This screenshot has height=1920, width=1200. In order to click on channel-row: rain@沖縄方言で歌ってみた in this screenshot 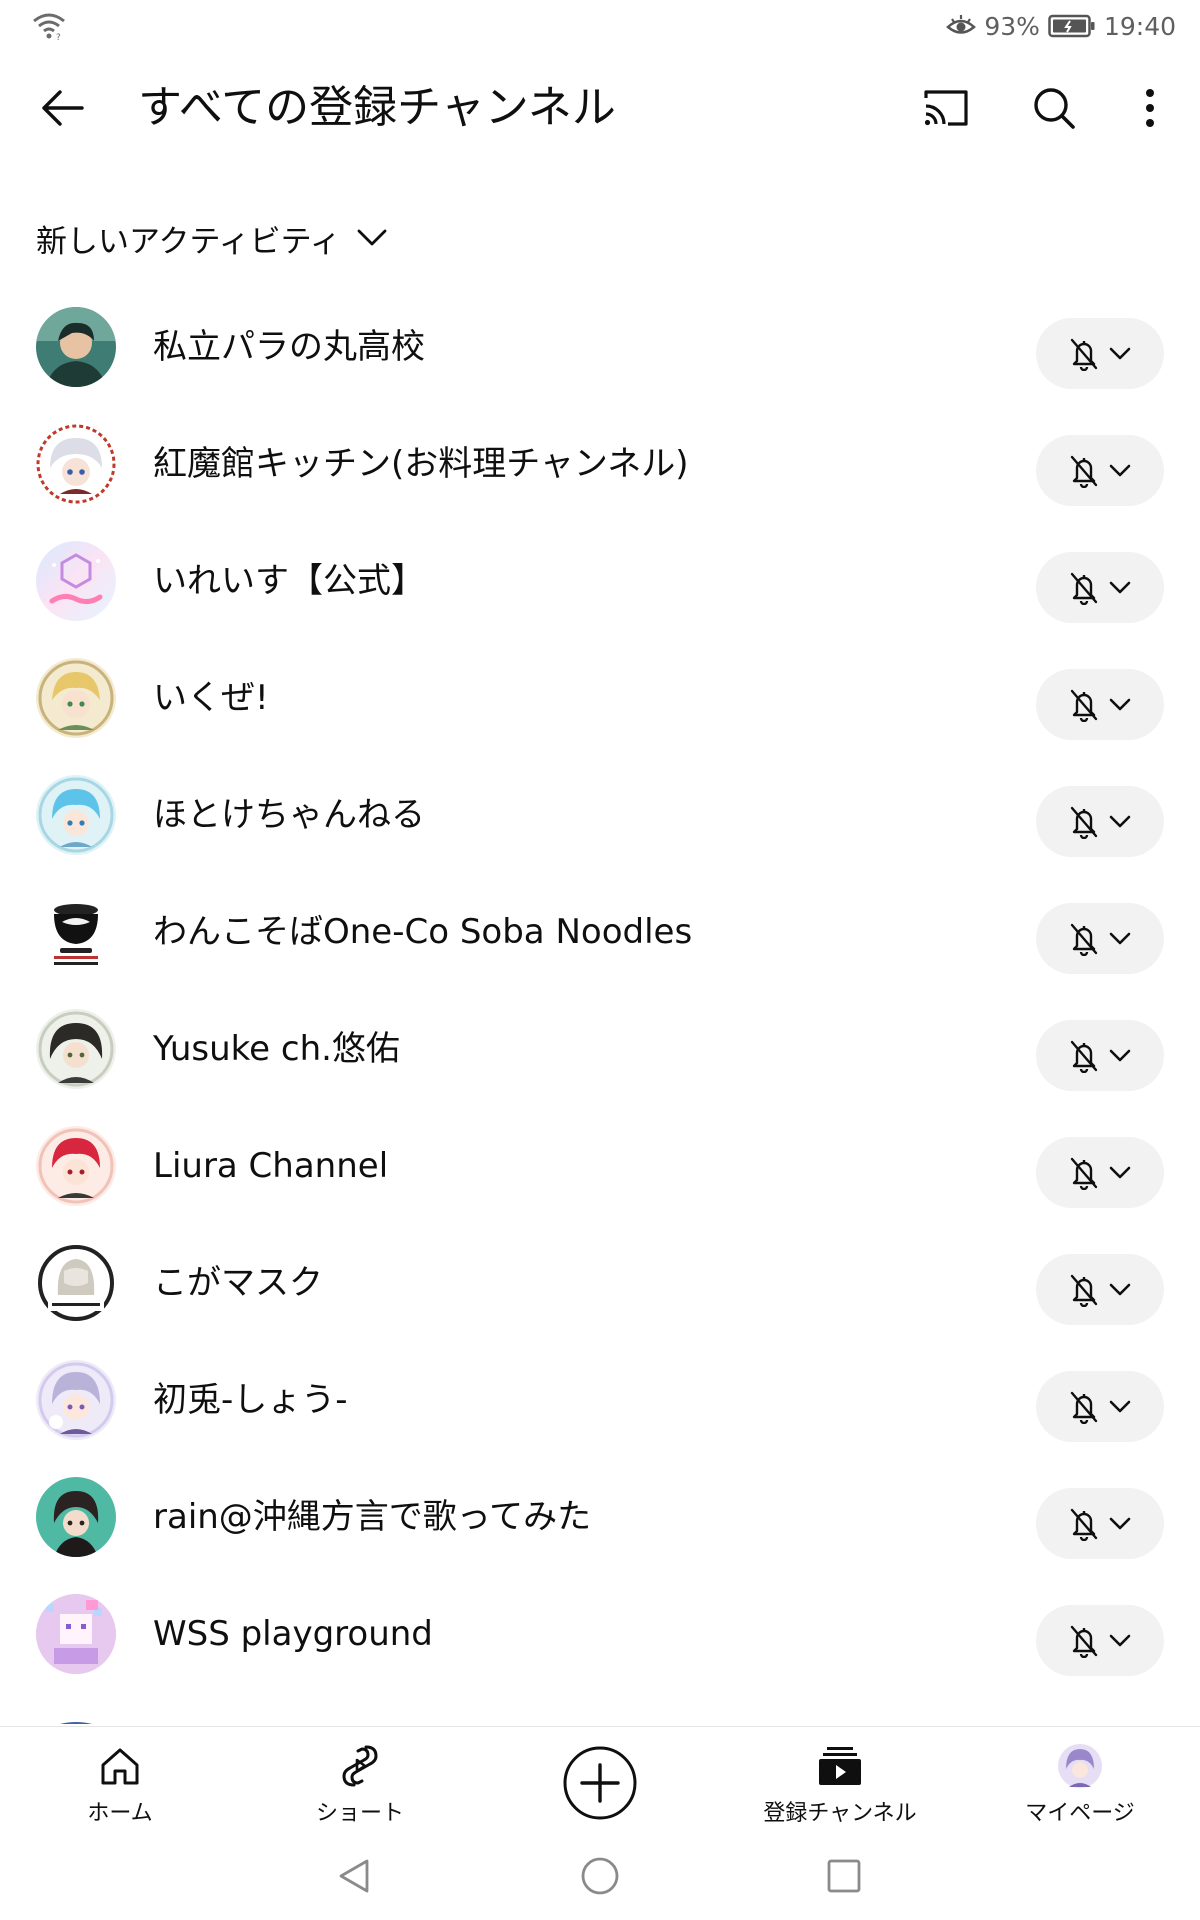, I will do `click(600, 1535)`.